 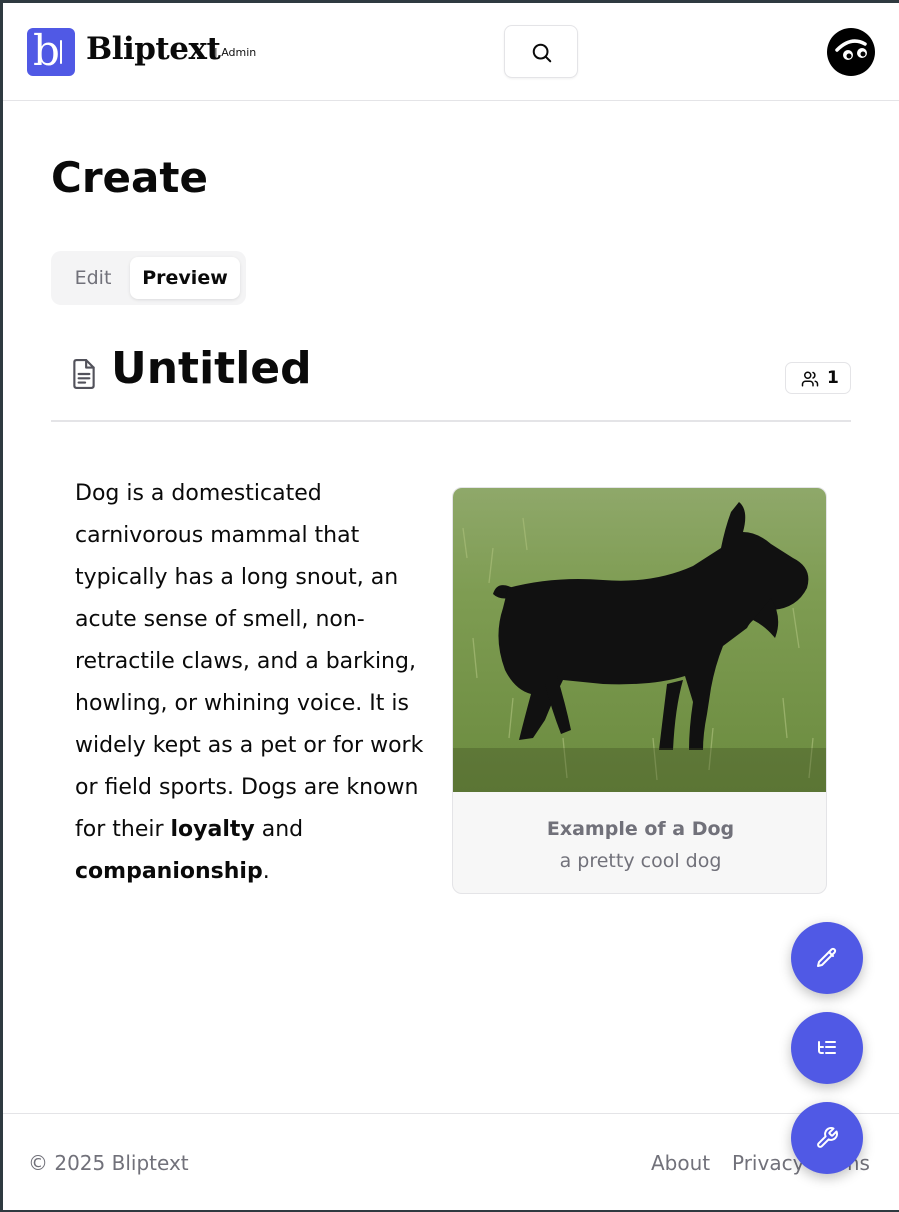 What do you see at coordinates (235, 52) in the screenshot?
I see `admin-label: | Admin` at bounding box center [235, 52].